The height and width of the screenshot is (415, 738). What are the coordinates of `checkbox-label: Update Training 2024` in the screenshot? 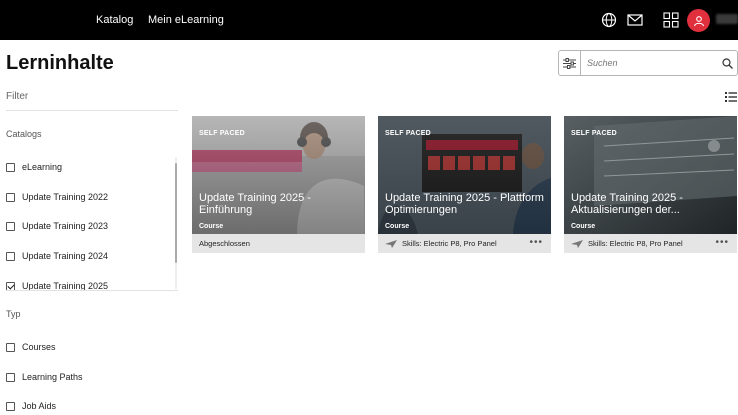 It's located at (65, 256).